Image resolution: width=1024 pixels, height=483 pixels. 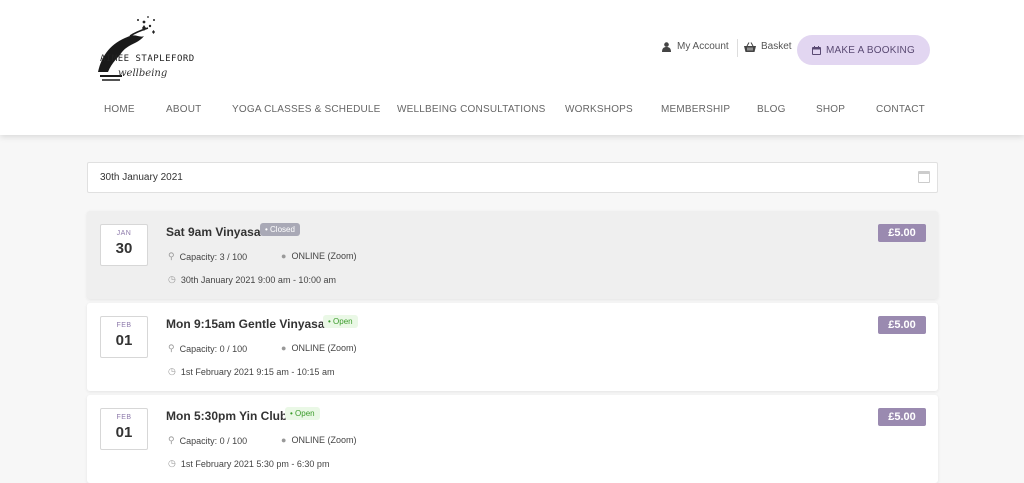 What do you see at coordinates (750, 46) in the screenshot?
I see `basket-icon` at bounding box center [750, 46].